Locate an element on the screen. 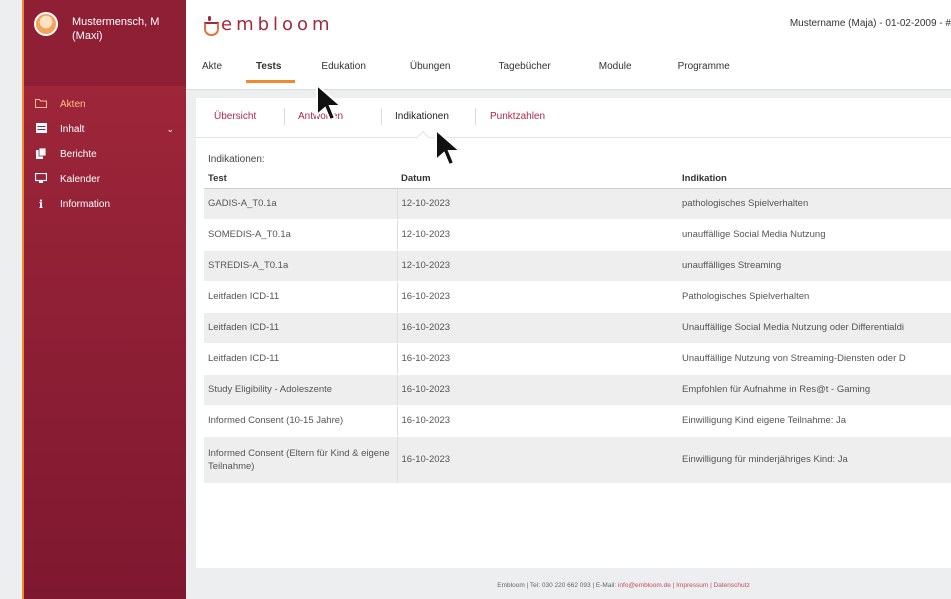  sidebar-item-label: Inhalt is located at coordinates (72, 129).